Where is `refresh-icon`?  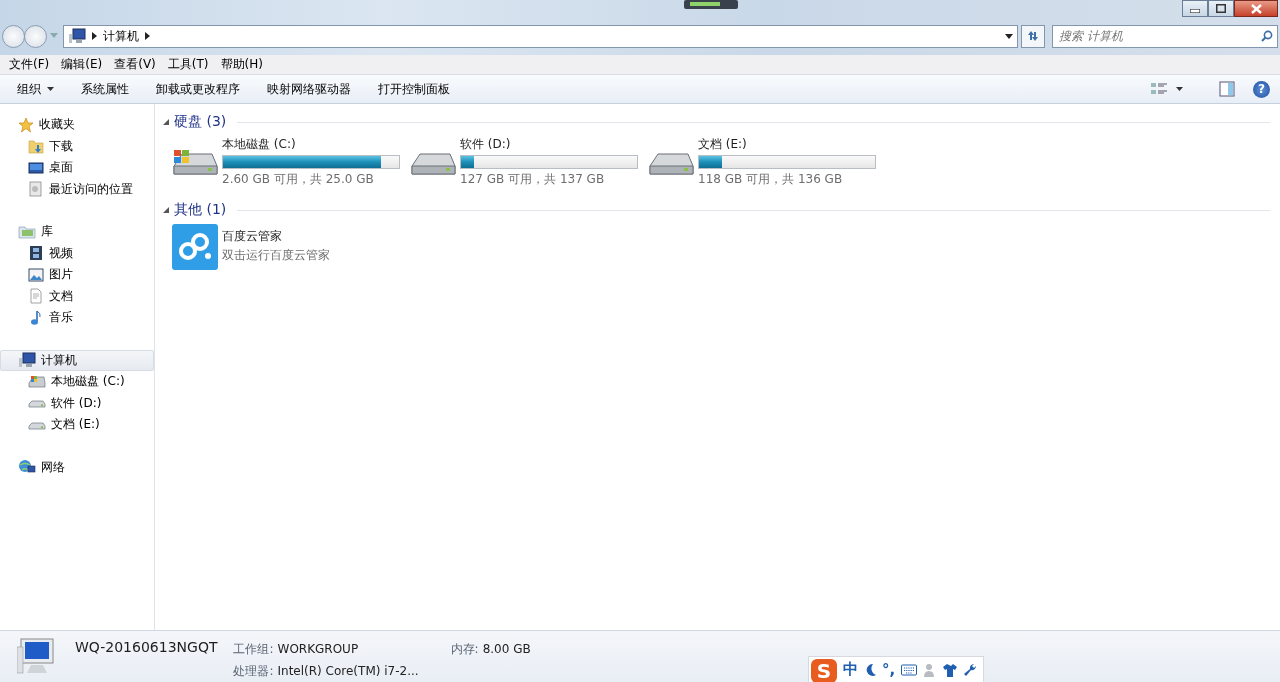
refresh-icon is located at coordinates (1033, 36).